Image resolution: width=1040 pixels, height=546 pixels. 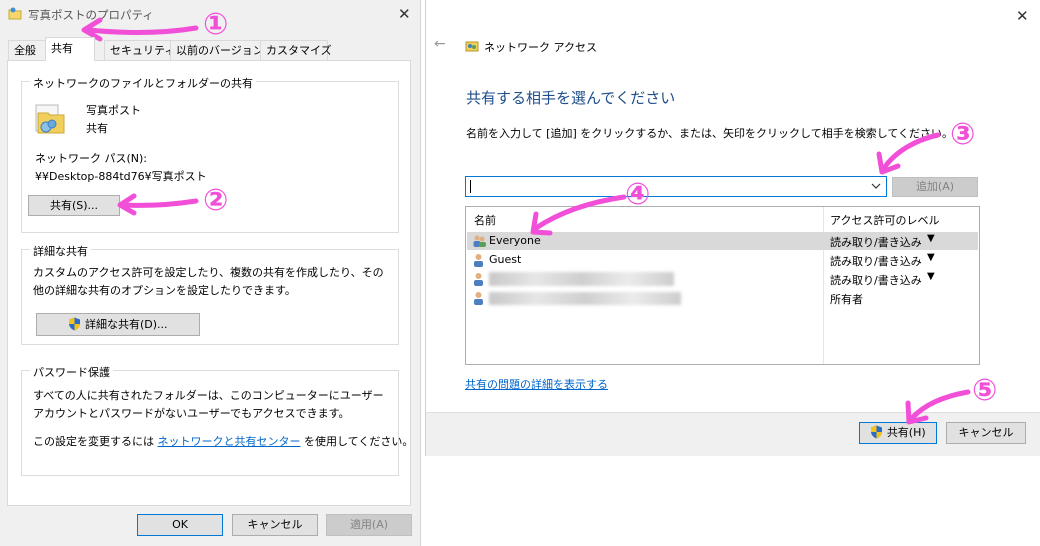 What do you see at coordinates (963, 134) in the screenshot?
I see `annotation-number-3: ③` at bounding box center [963, 134].